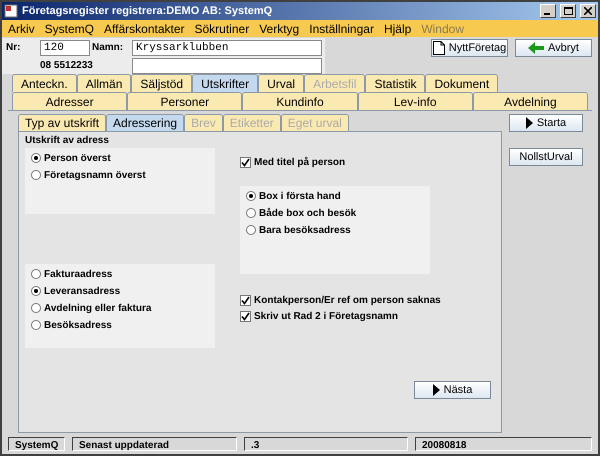  I want to click on tab: Urval, so click(281, 83).